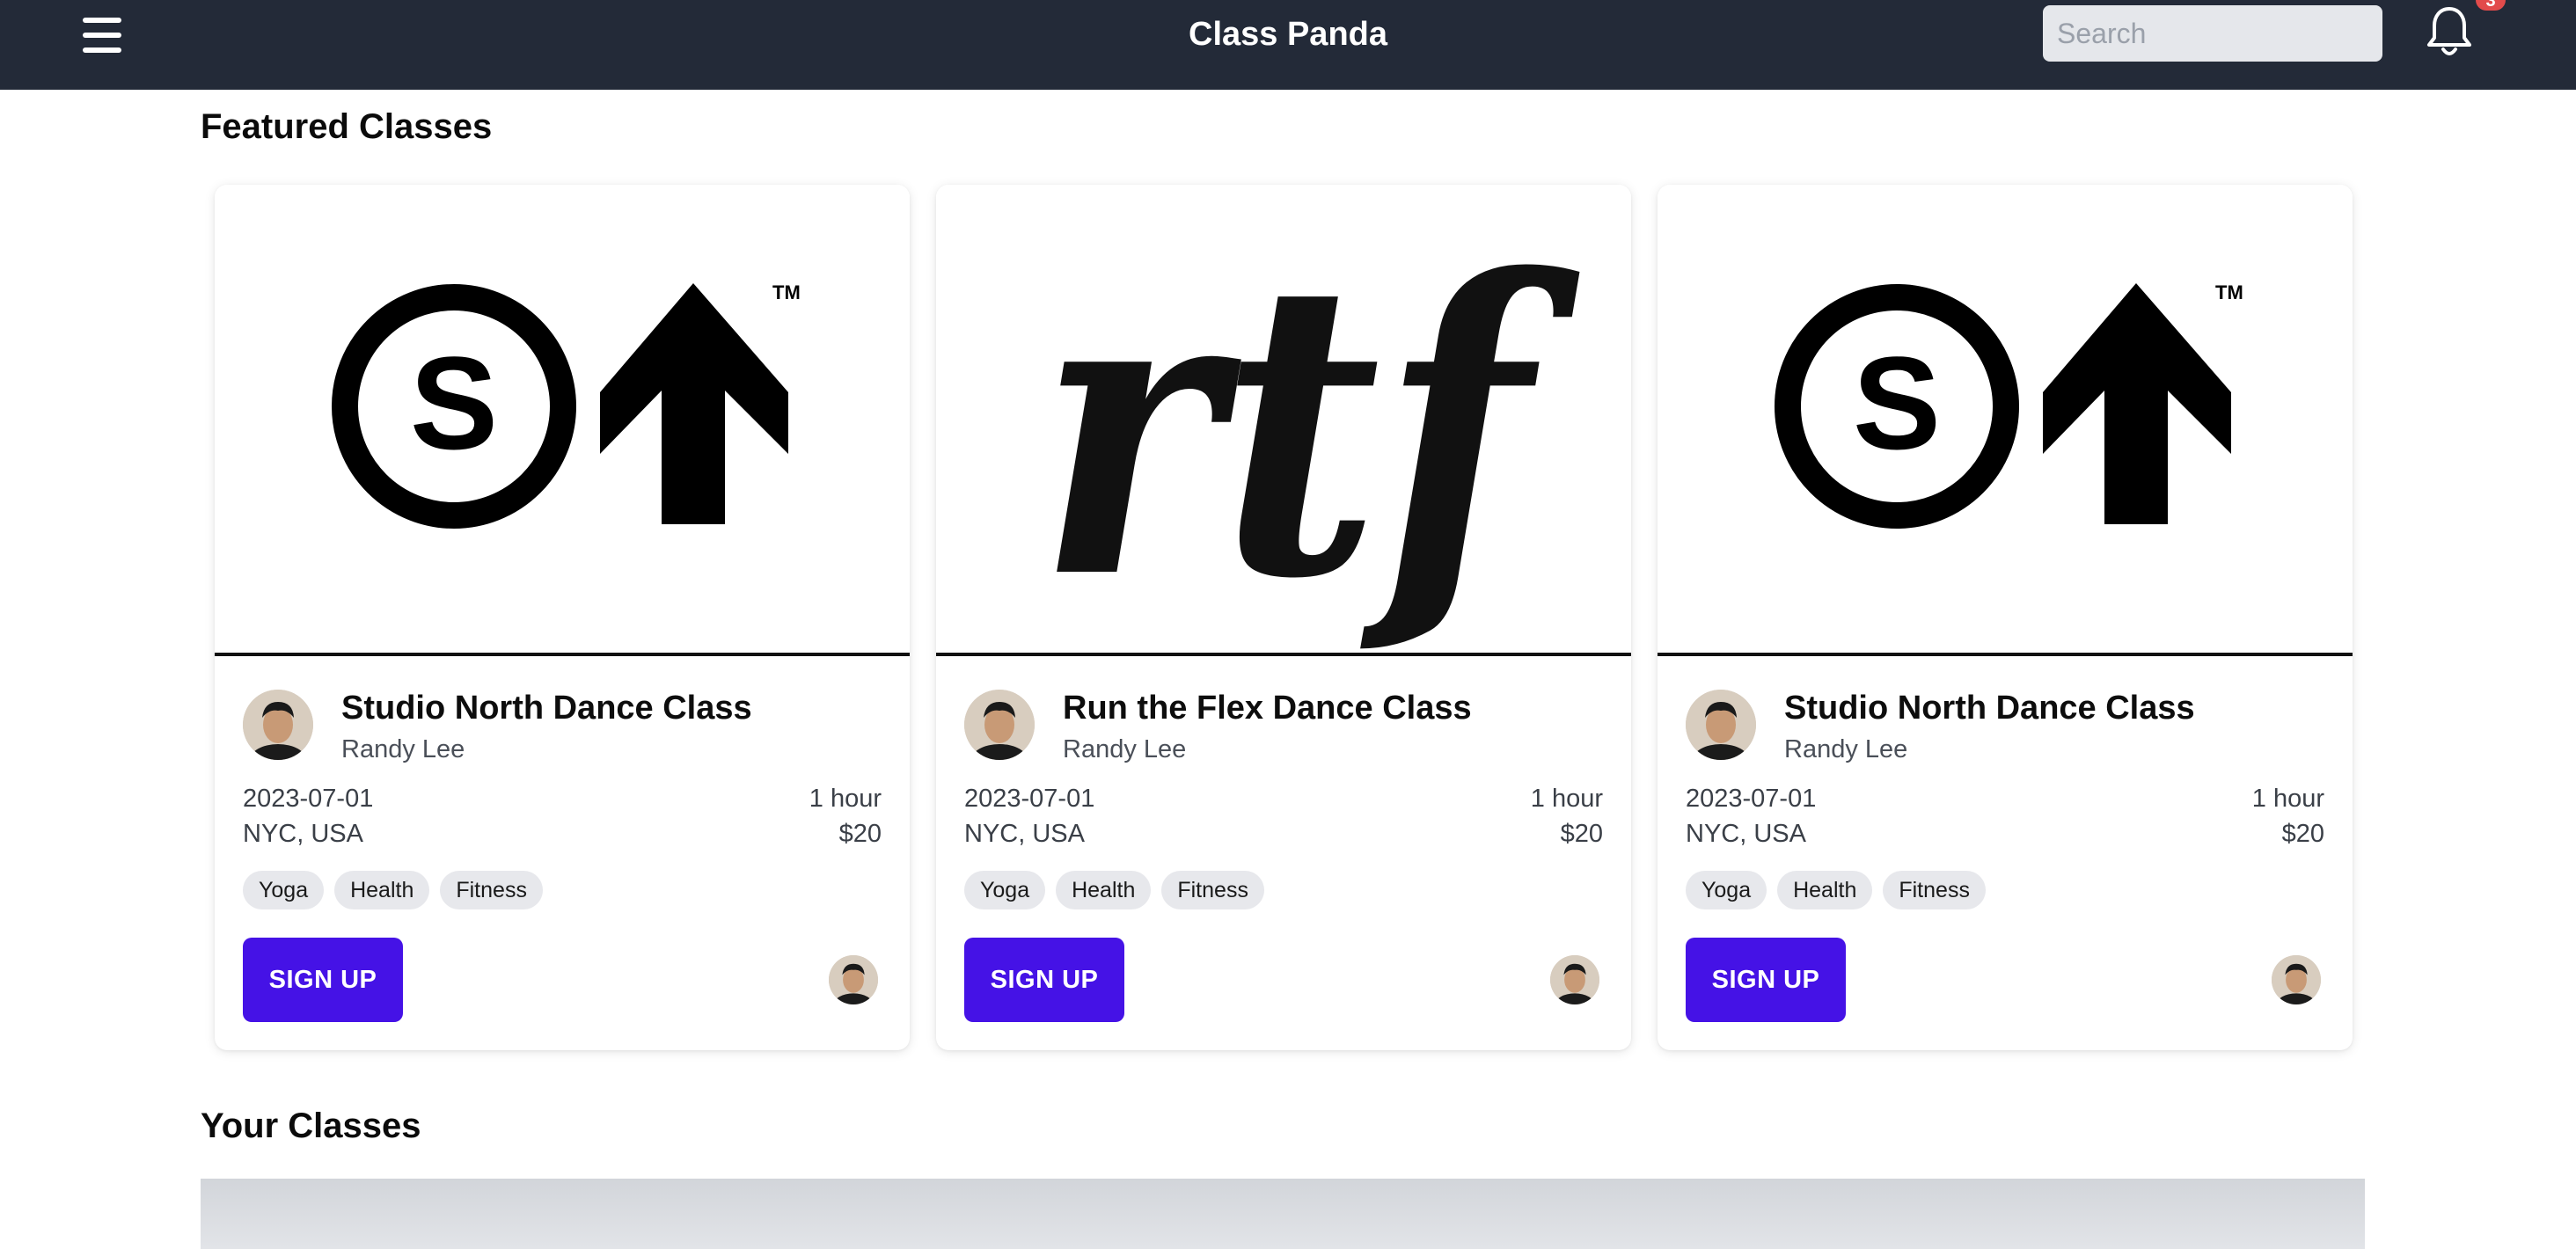  What do you see at coordinates (311, 1126) in the screenshot?
I see `your-classes-heading: Your Classes` at bounding box center [311, 1126].